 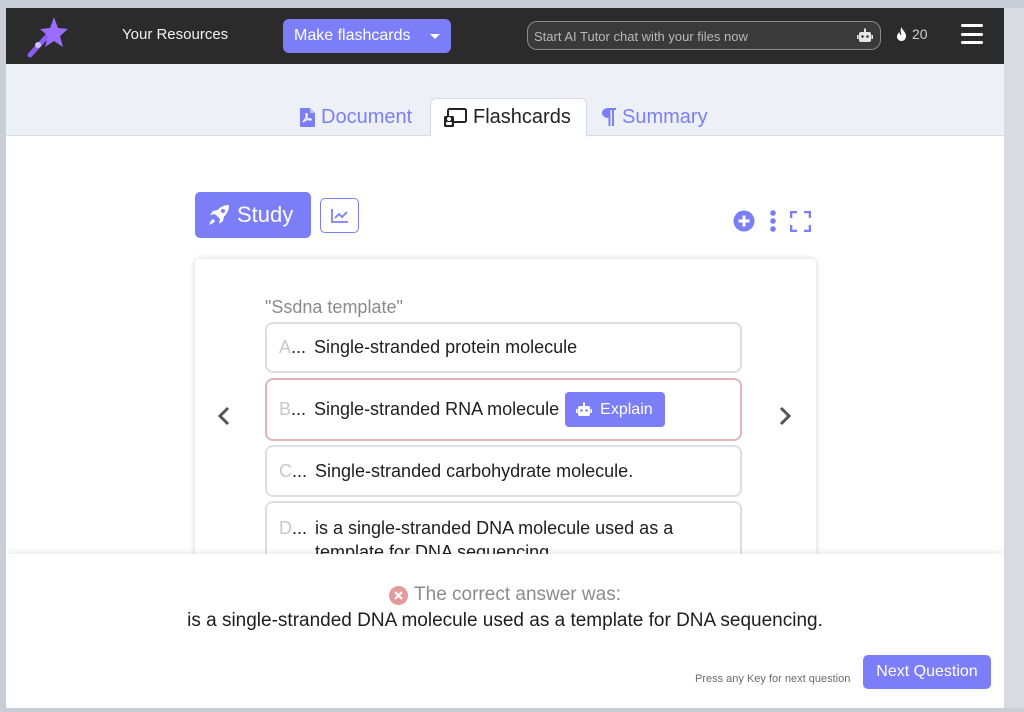 What do you see at coordinates (352, 35) in the screenshot?
I see `make-flashcards-label: Make flashcards` at bounding box center [352, 35].